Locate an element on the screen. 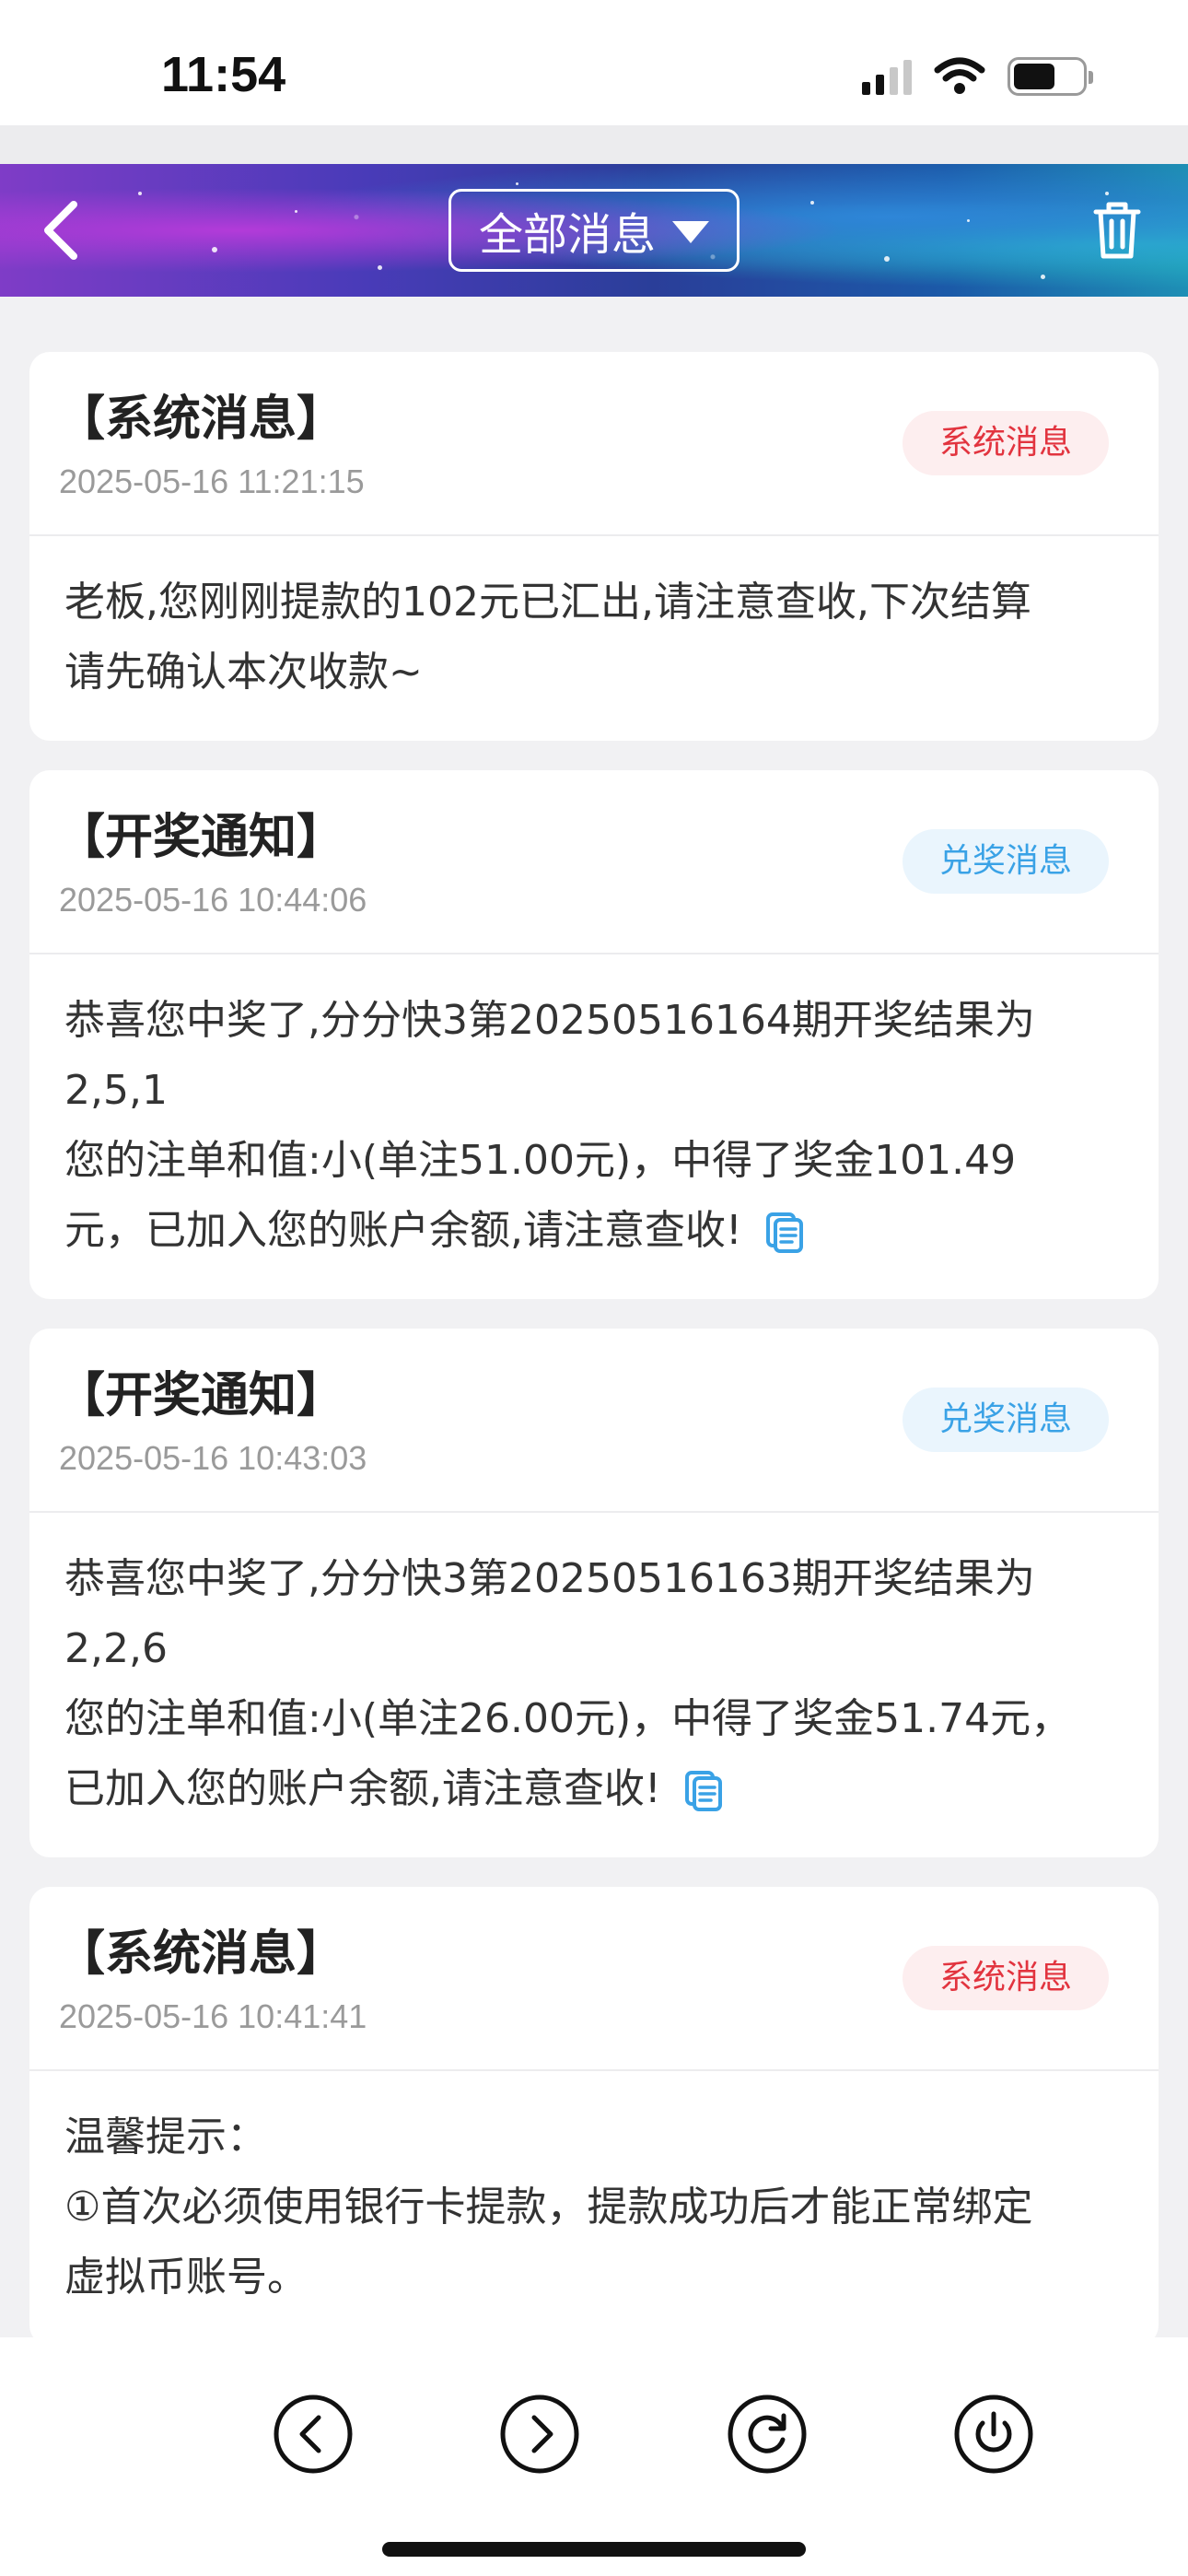  message-date: 2025-05-16 10:41:41 is located at coordinates (213, 2016).